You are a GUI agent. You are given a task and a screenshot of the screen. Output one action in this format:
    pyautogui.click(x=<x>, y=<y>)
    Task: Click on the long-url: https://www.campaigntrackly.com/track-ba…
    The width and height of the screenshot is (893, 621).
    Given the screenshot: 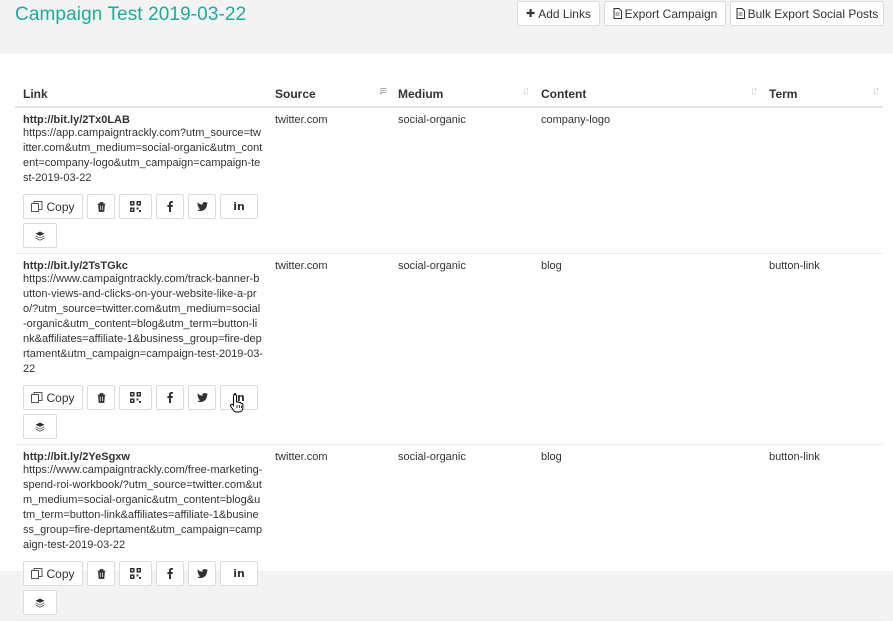 What is the action you would take?
    pyautogui.click(x=143, y=324)
    